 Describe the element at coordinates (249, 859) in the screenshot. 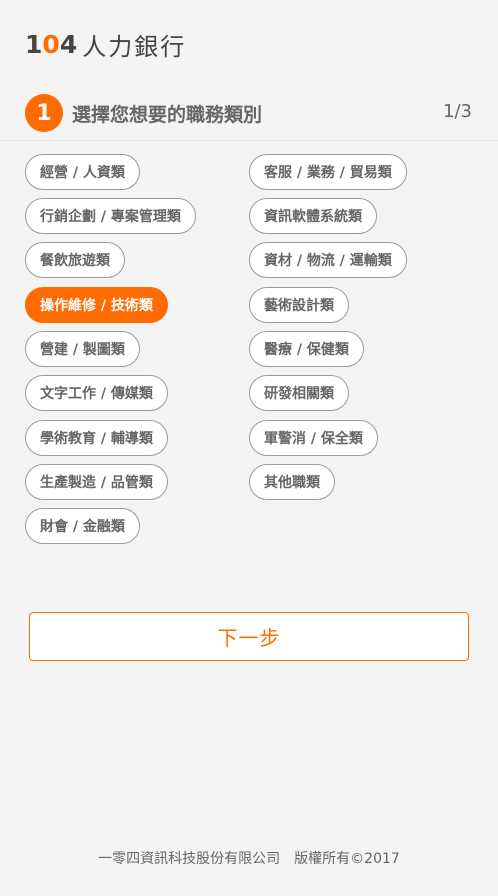

I see `copyright-footer: 一零四資訊科技股份有限公司 版權所有©2017` at that location.